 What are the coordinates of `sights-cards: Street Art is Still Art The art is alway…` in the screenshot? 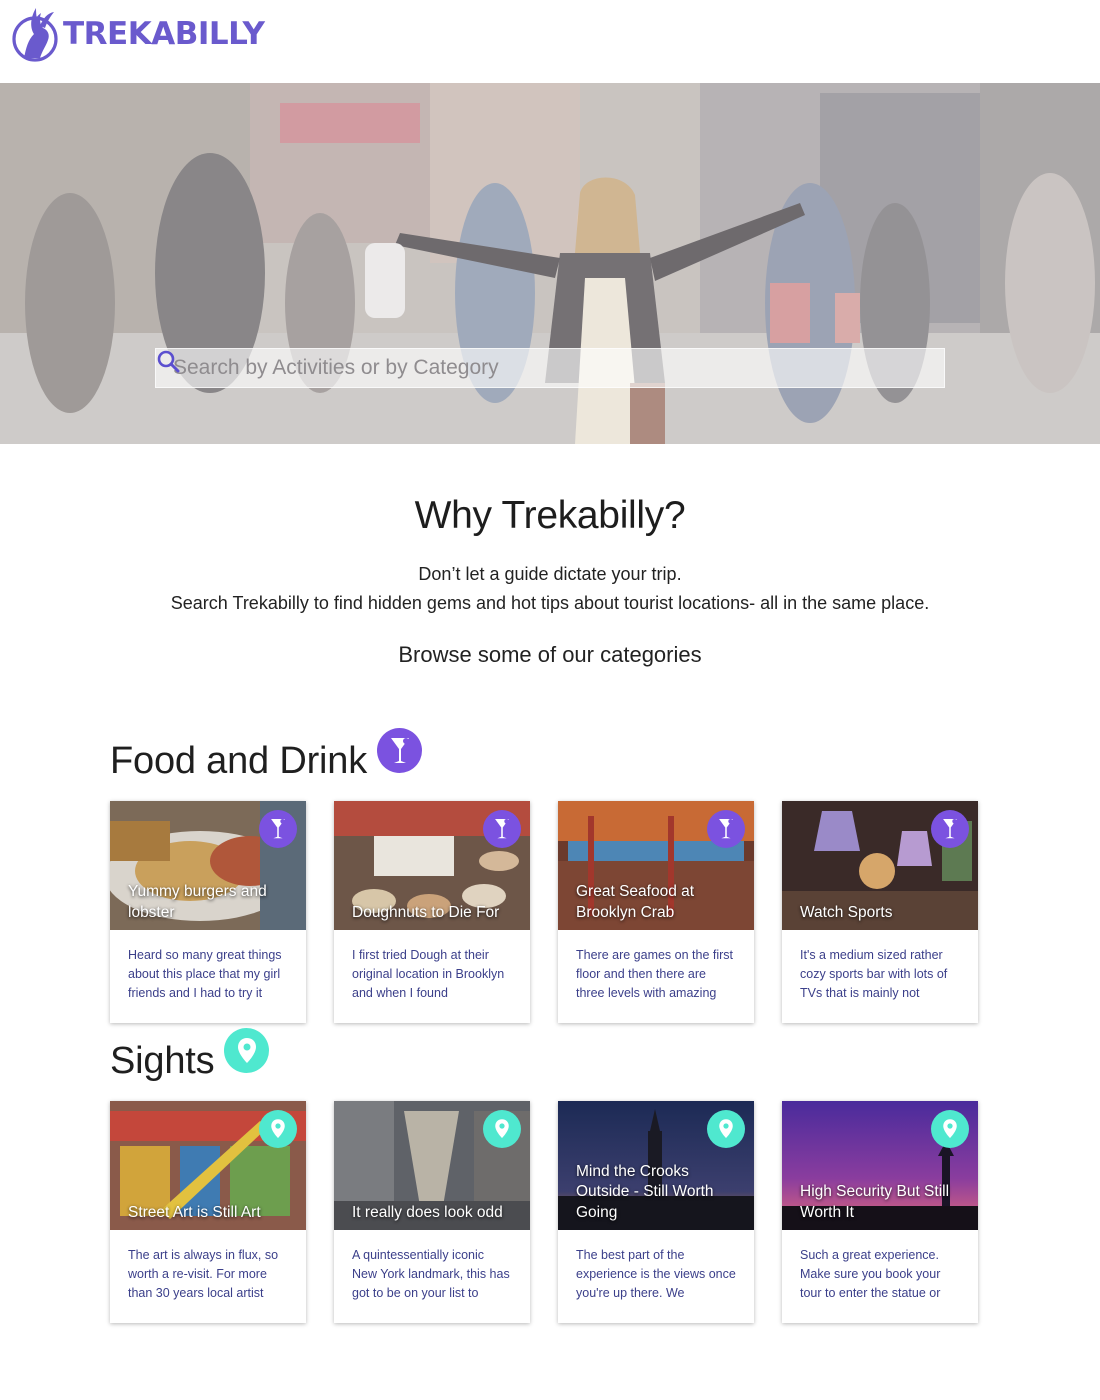 It's located at (544, 1212).